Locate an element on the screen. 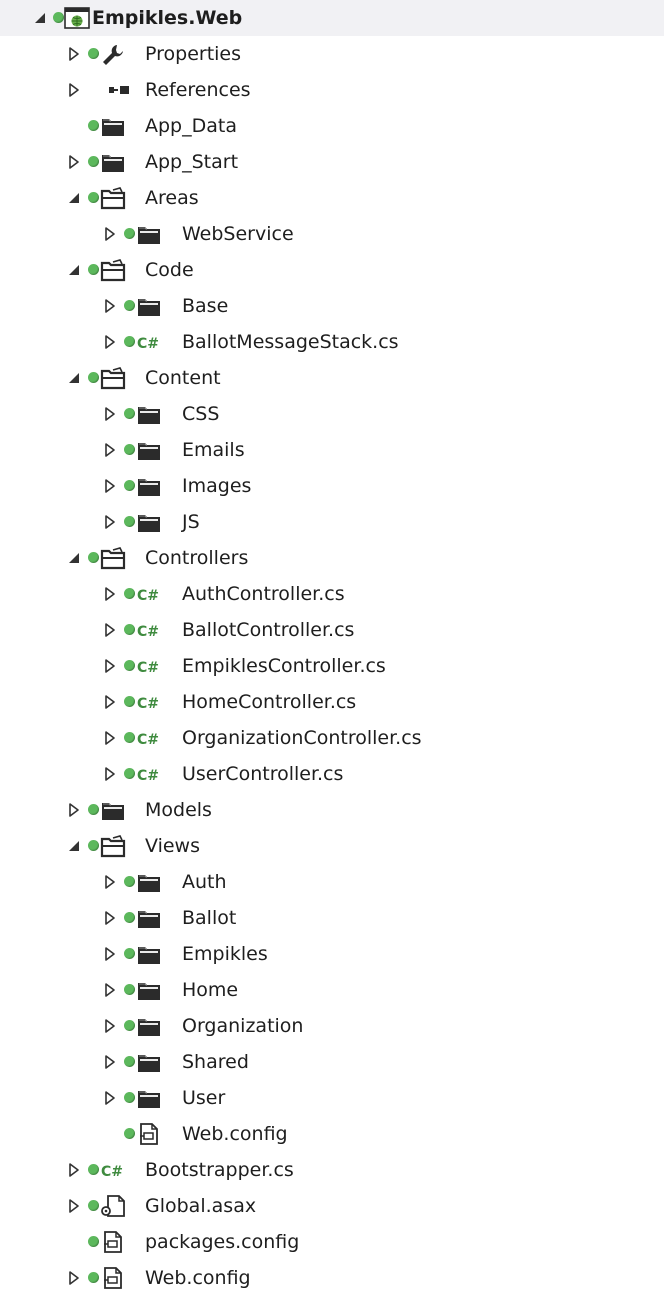 Image resolution: width=664 pixels, height=1296 pixels. tree-node: C# BallotController.cs is located at coordinates (332, 630).